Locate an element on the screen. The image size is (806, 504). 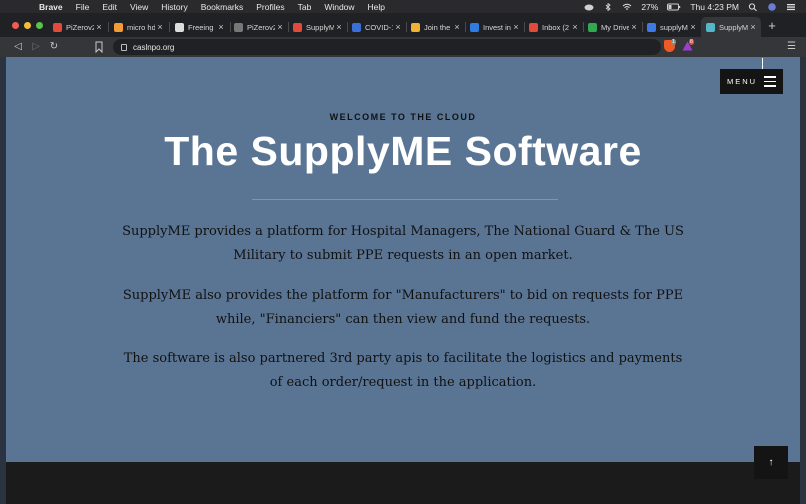
menu-file: File is located at coordinates (83, 7).